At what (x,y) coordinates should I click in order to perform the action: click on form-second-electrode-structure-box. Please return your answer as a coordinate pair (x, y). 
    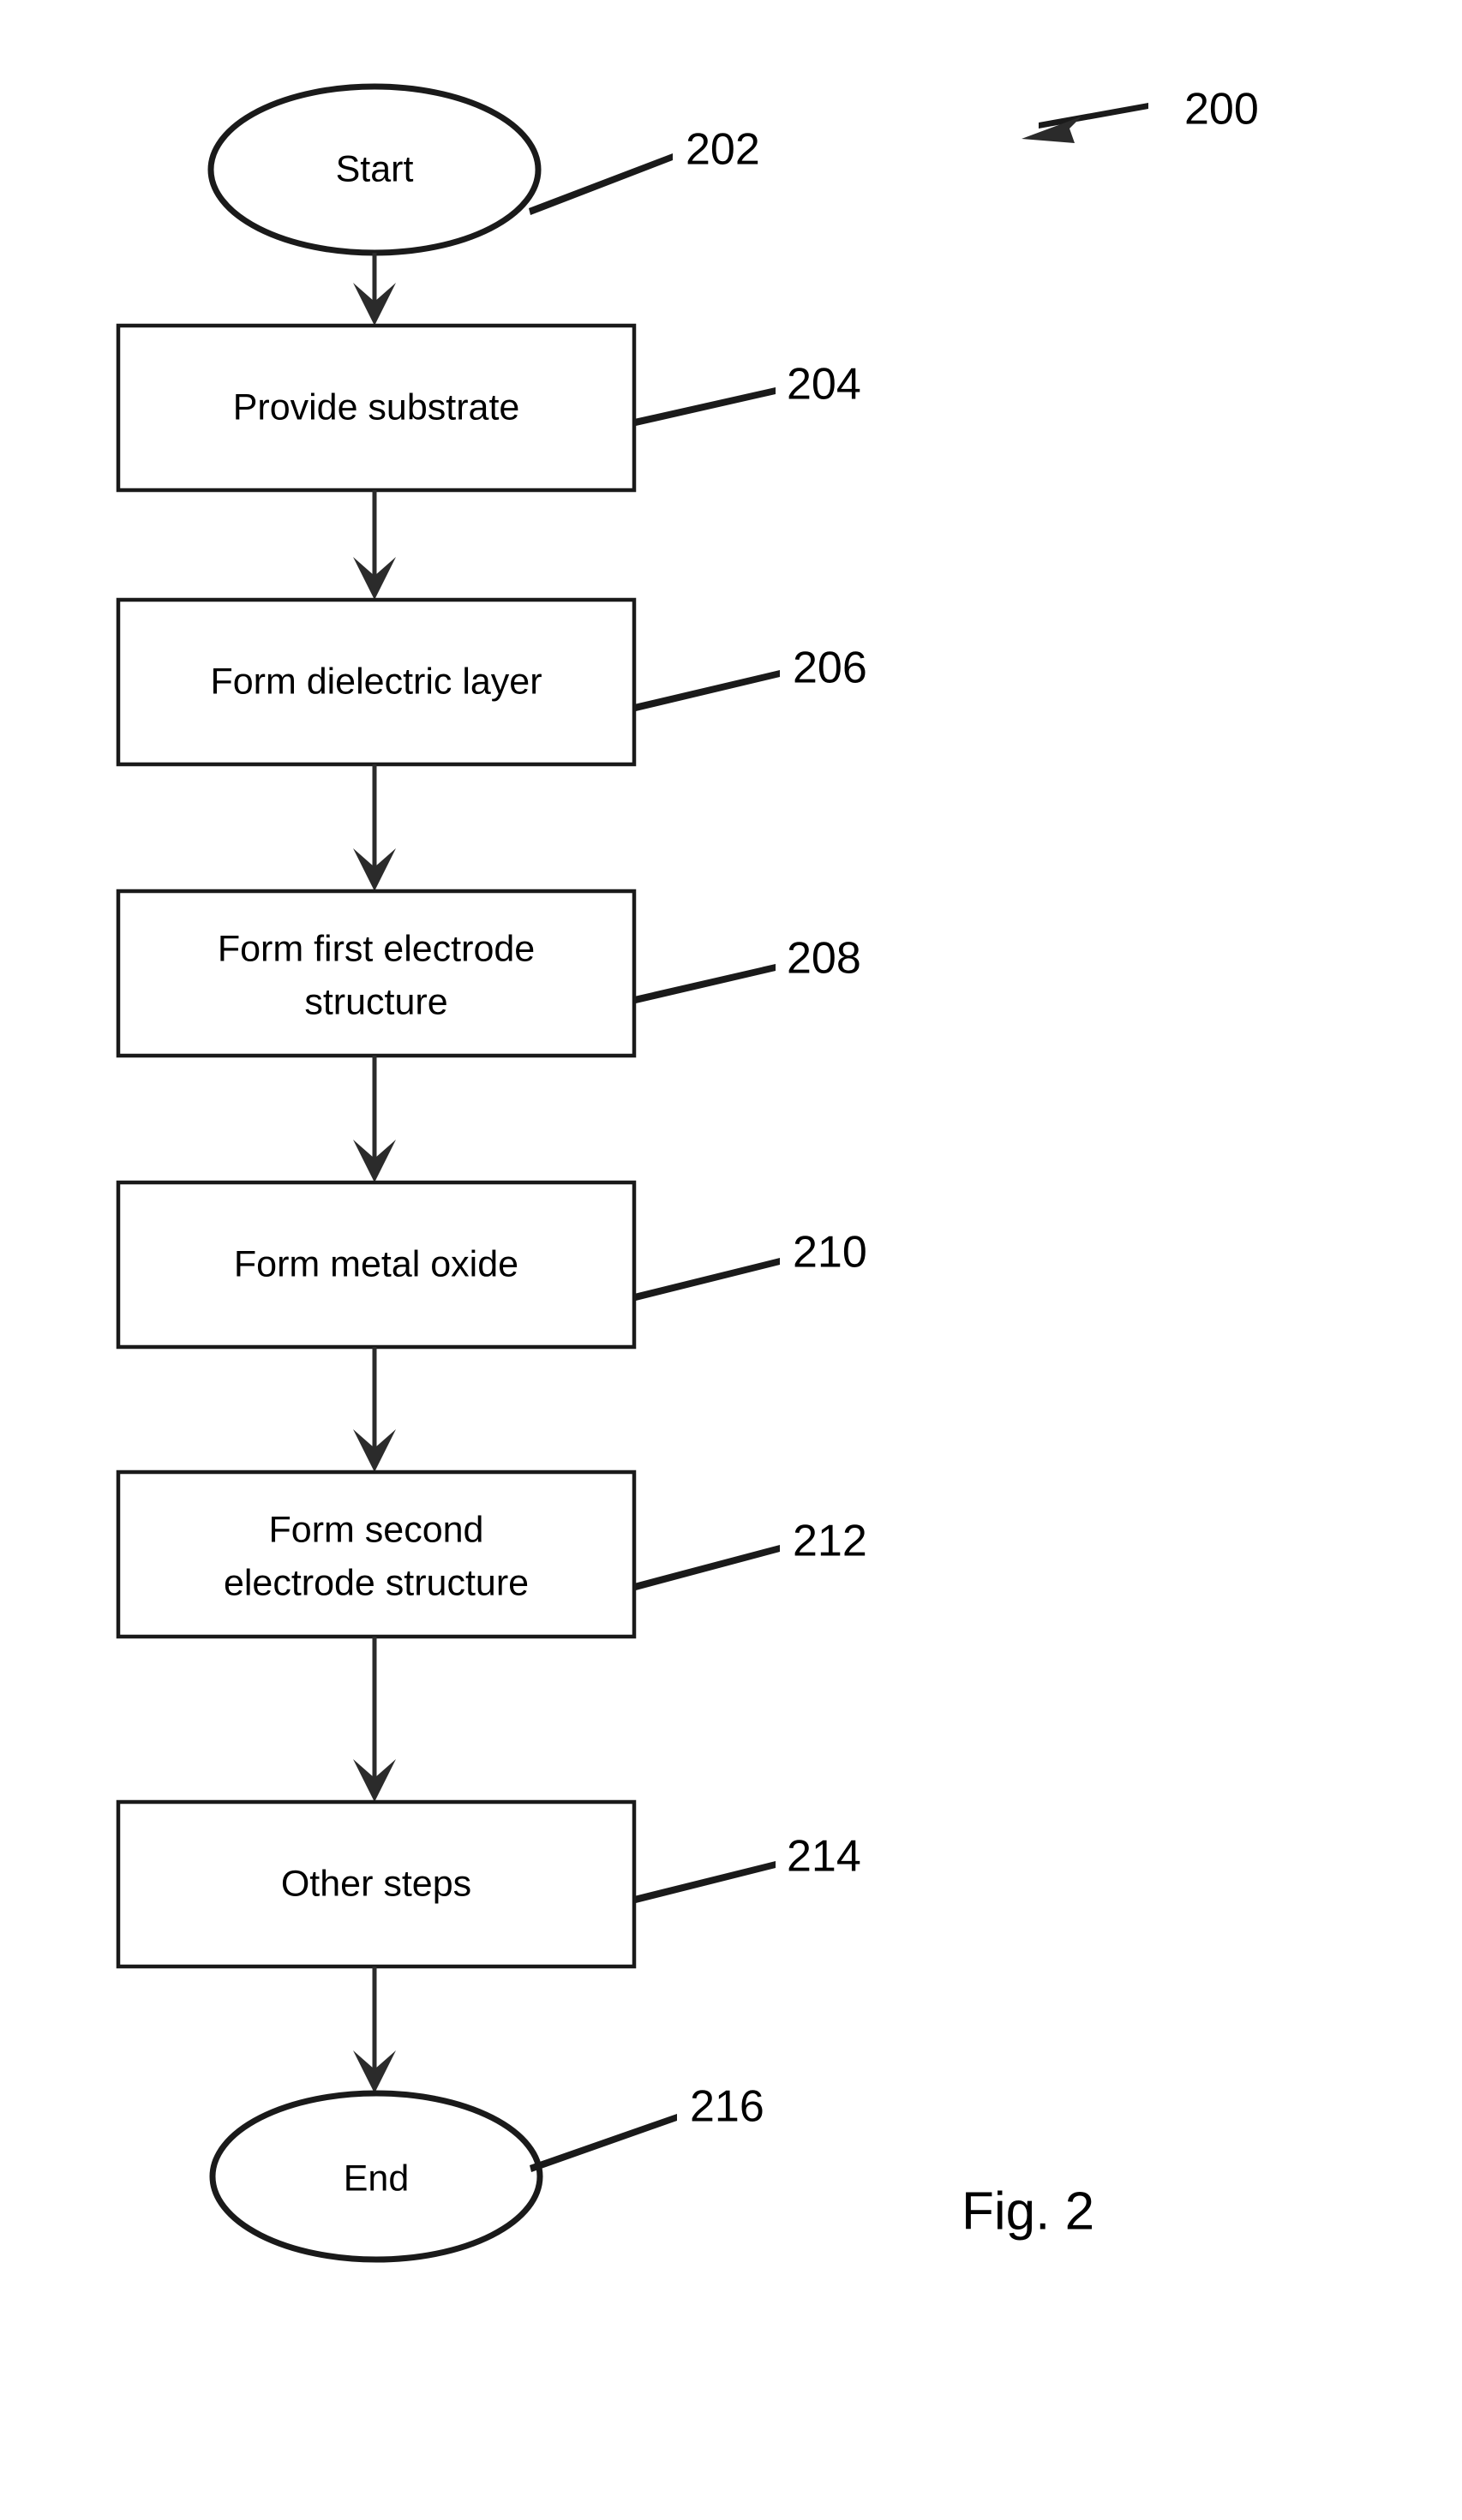
    Looking at the image, I should click on (376, 1554).